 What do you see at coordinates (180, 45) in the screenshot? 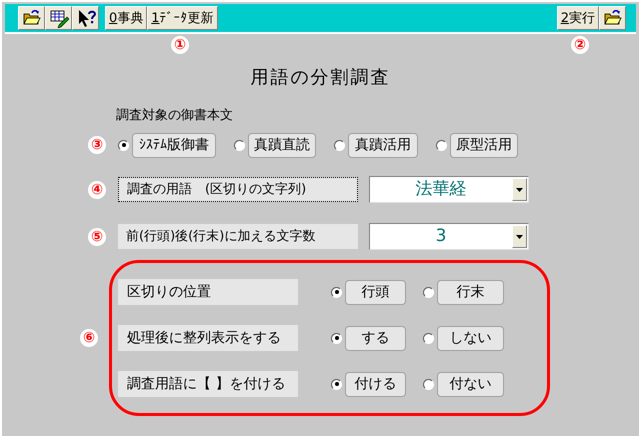
I see `callout-marker: ①` at bounding box center [180, 45].